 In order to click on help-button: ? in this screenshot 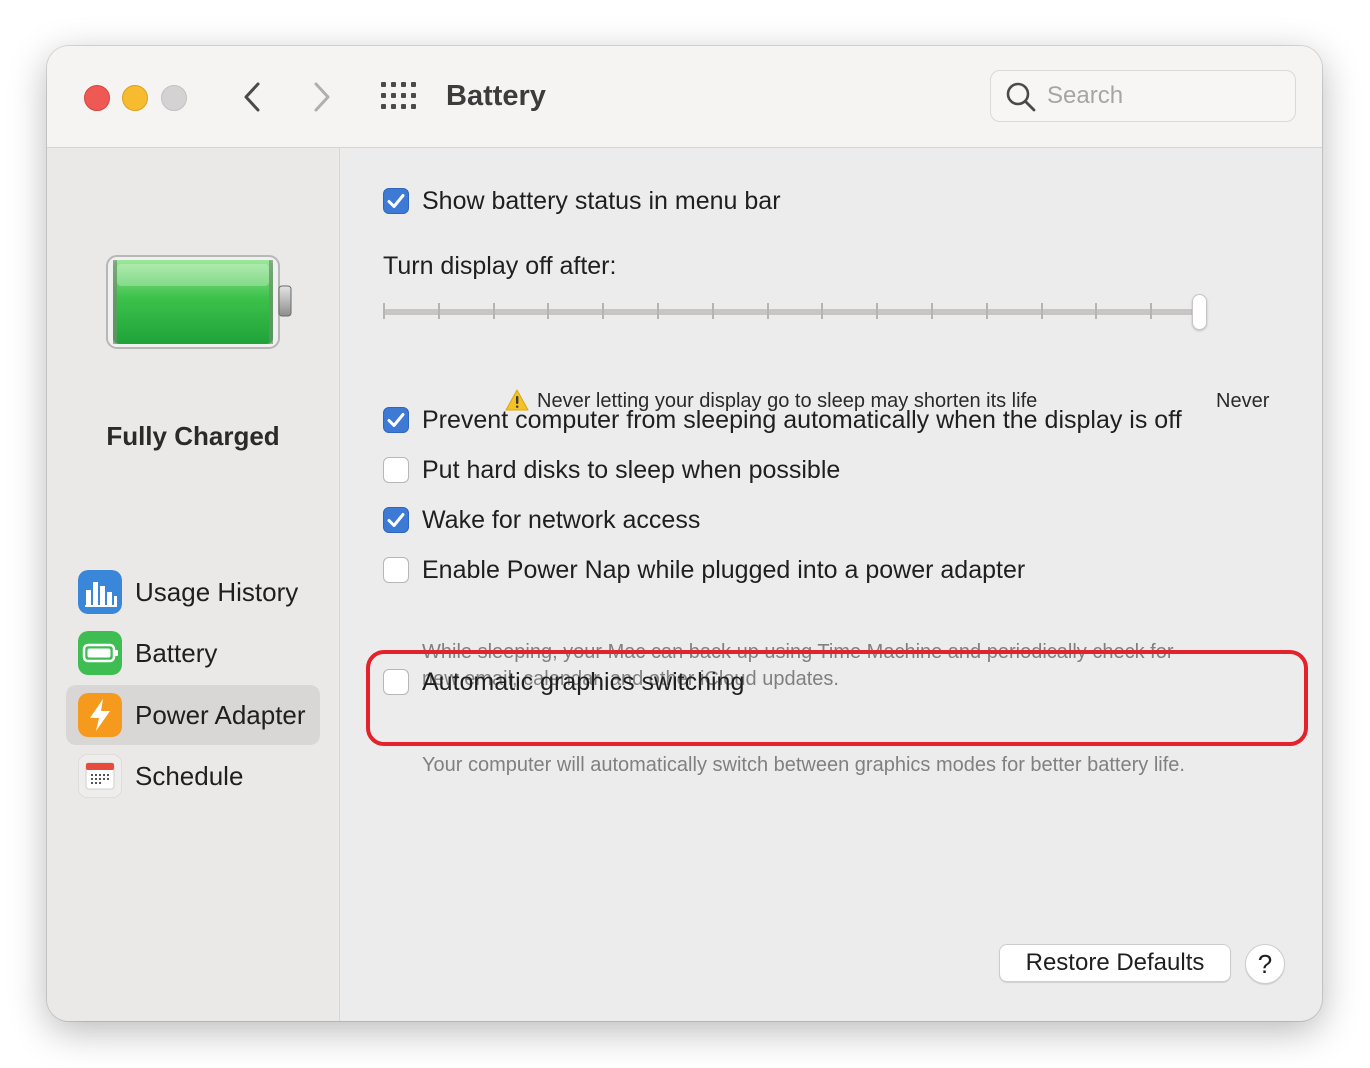, I will do `click(1265, 964)`.